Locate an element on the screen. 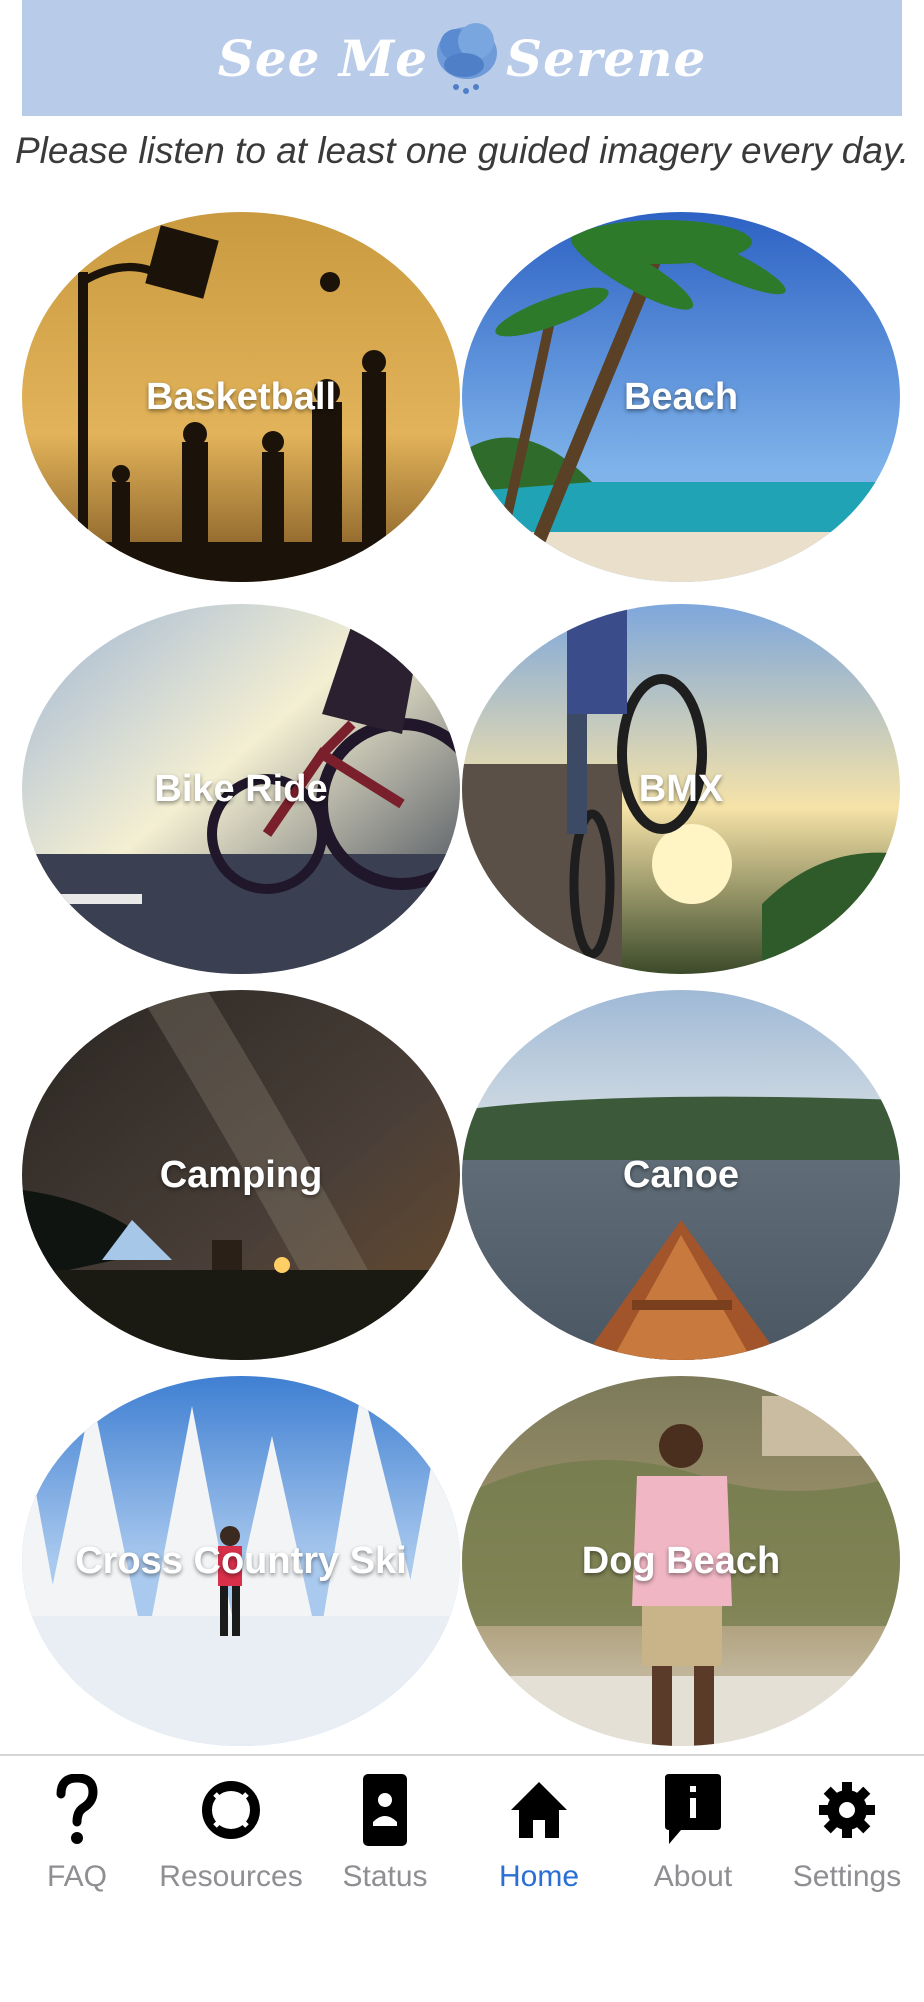 This screenshot has width=924, height=2002. tab-about: About is located at coordinates (693, 1836).